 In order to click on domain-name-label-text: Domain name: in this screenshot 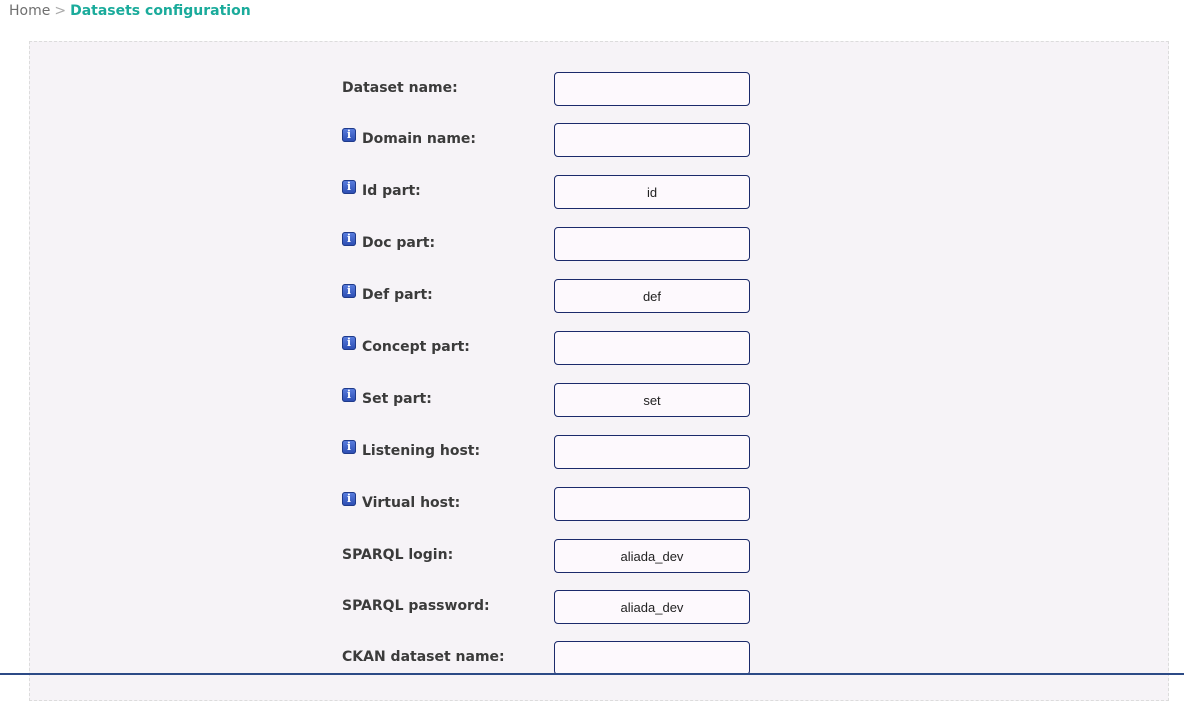, I will do `click(419, 139)`.